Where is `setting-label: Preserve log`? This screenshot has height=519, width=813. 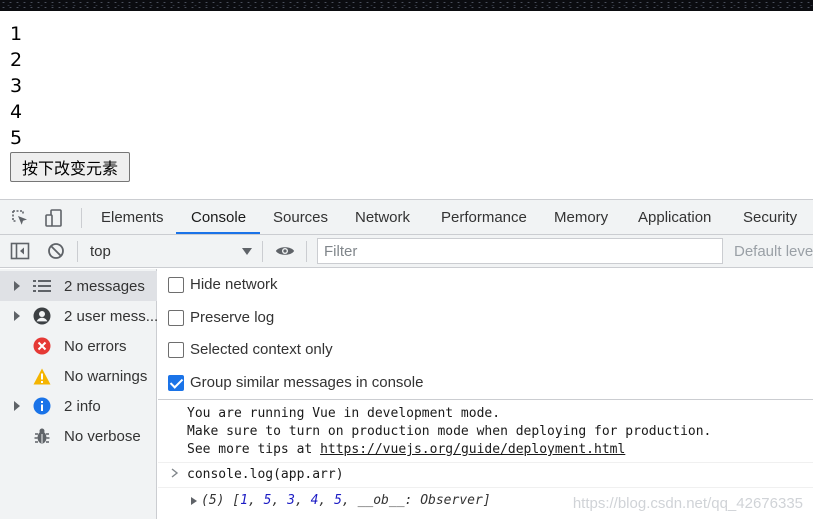 setting-label: Preserve log is located at coordinates (232, 317).